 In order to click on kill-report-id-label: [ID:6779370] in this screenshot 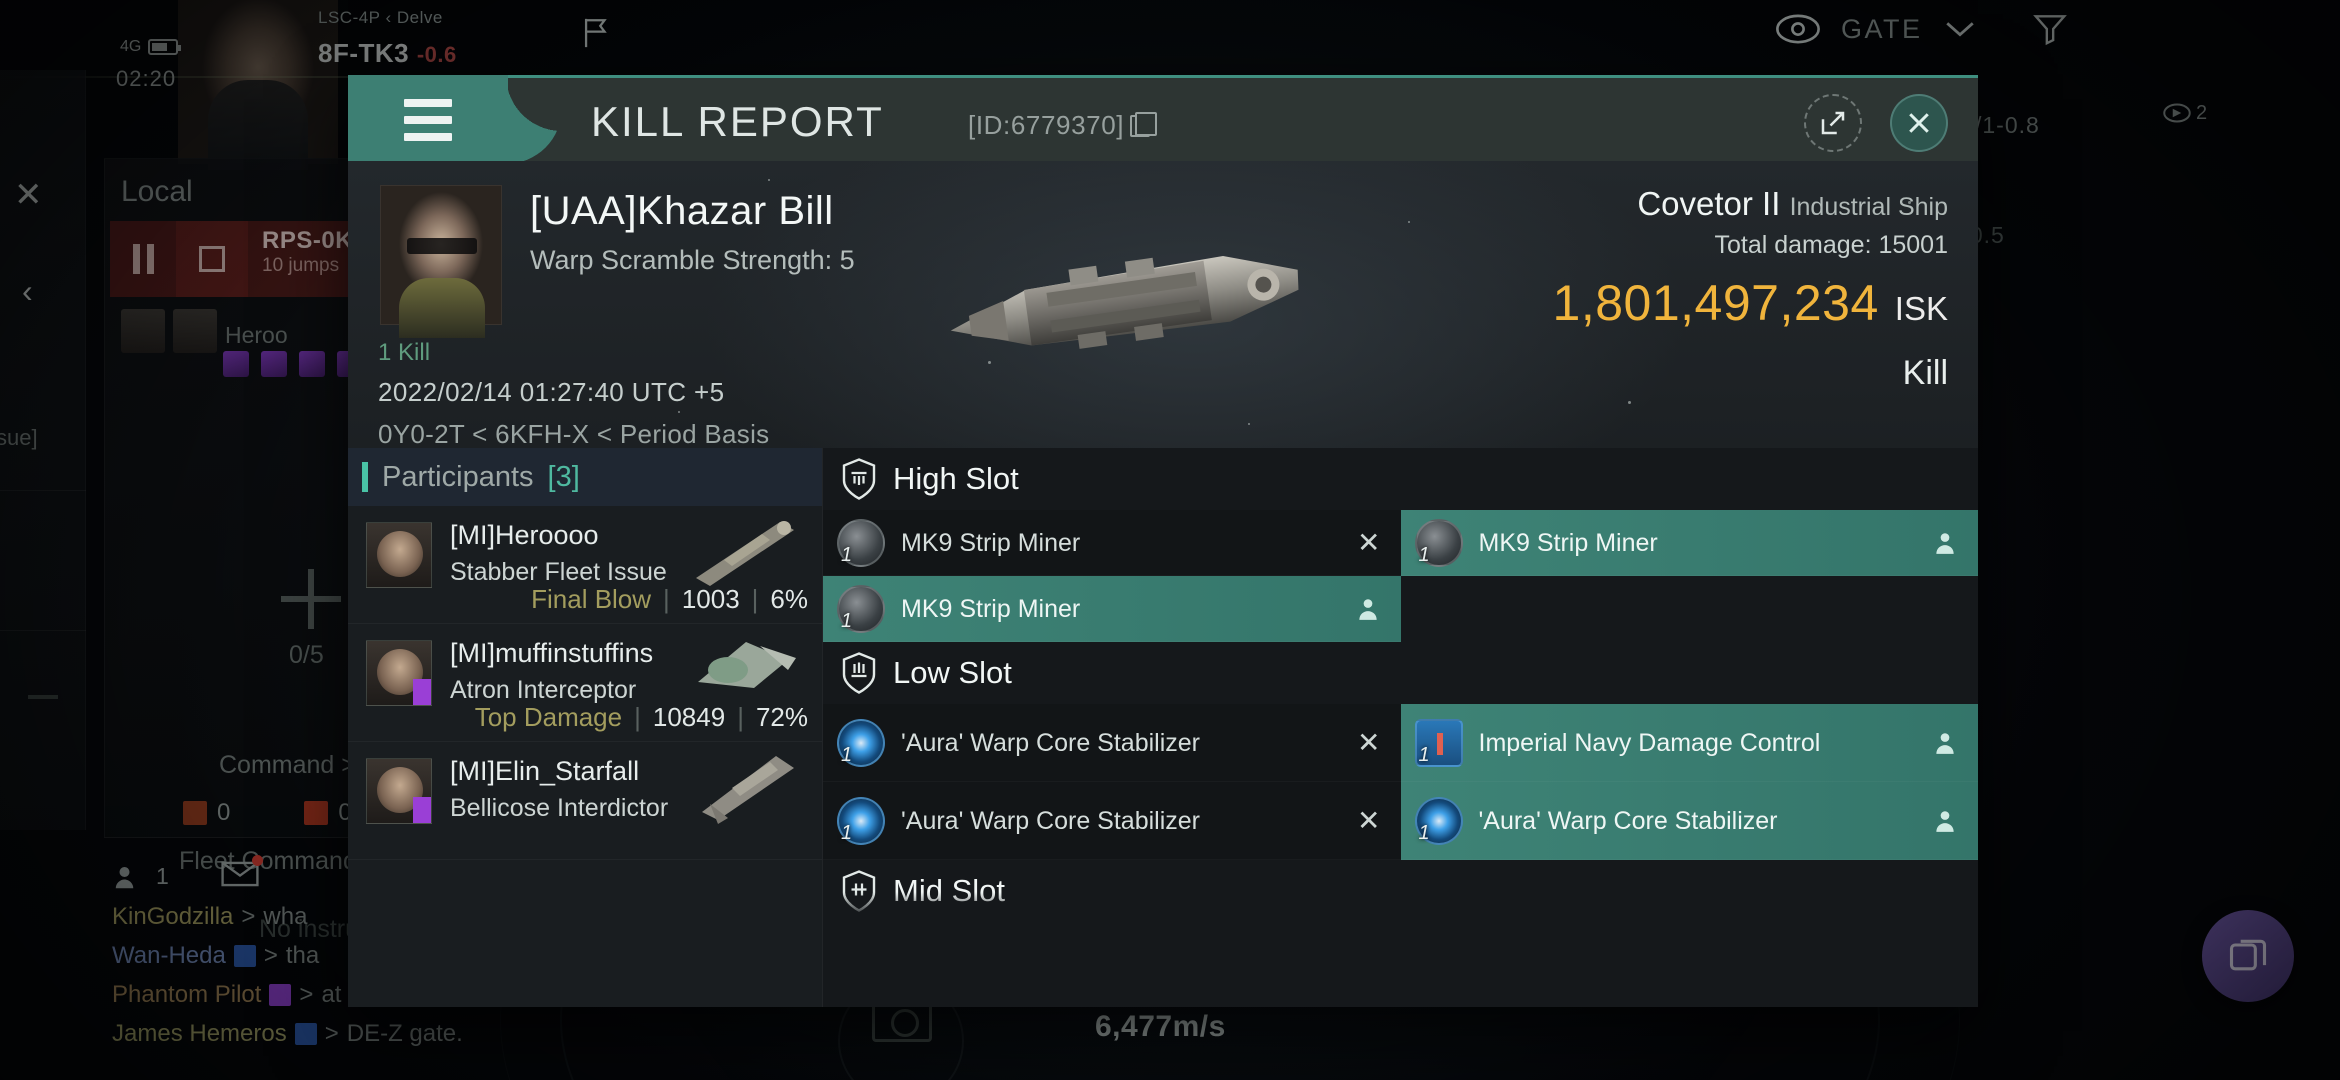, I will do `click(1046, 125)`.